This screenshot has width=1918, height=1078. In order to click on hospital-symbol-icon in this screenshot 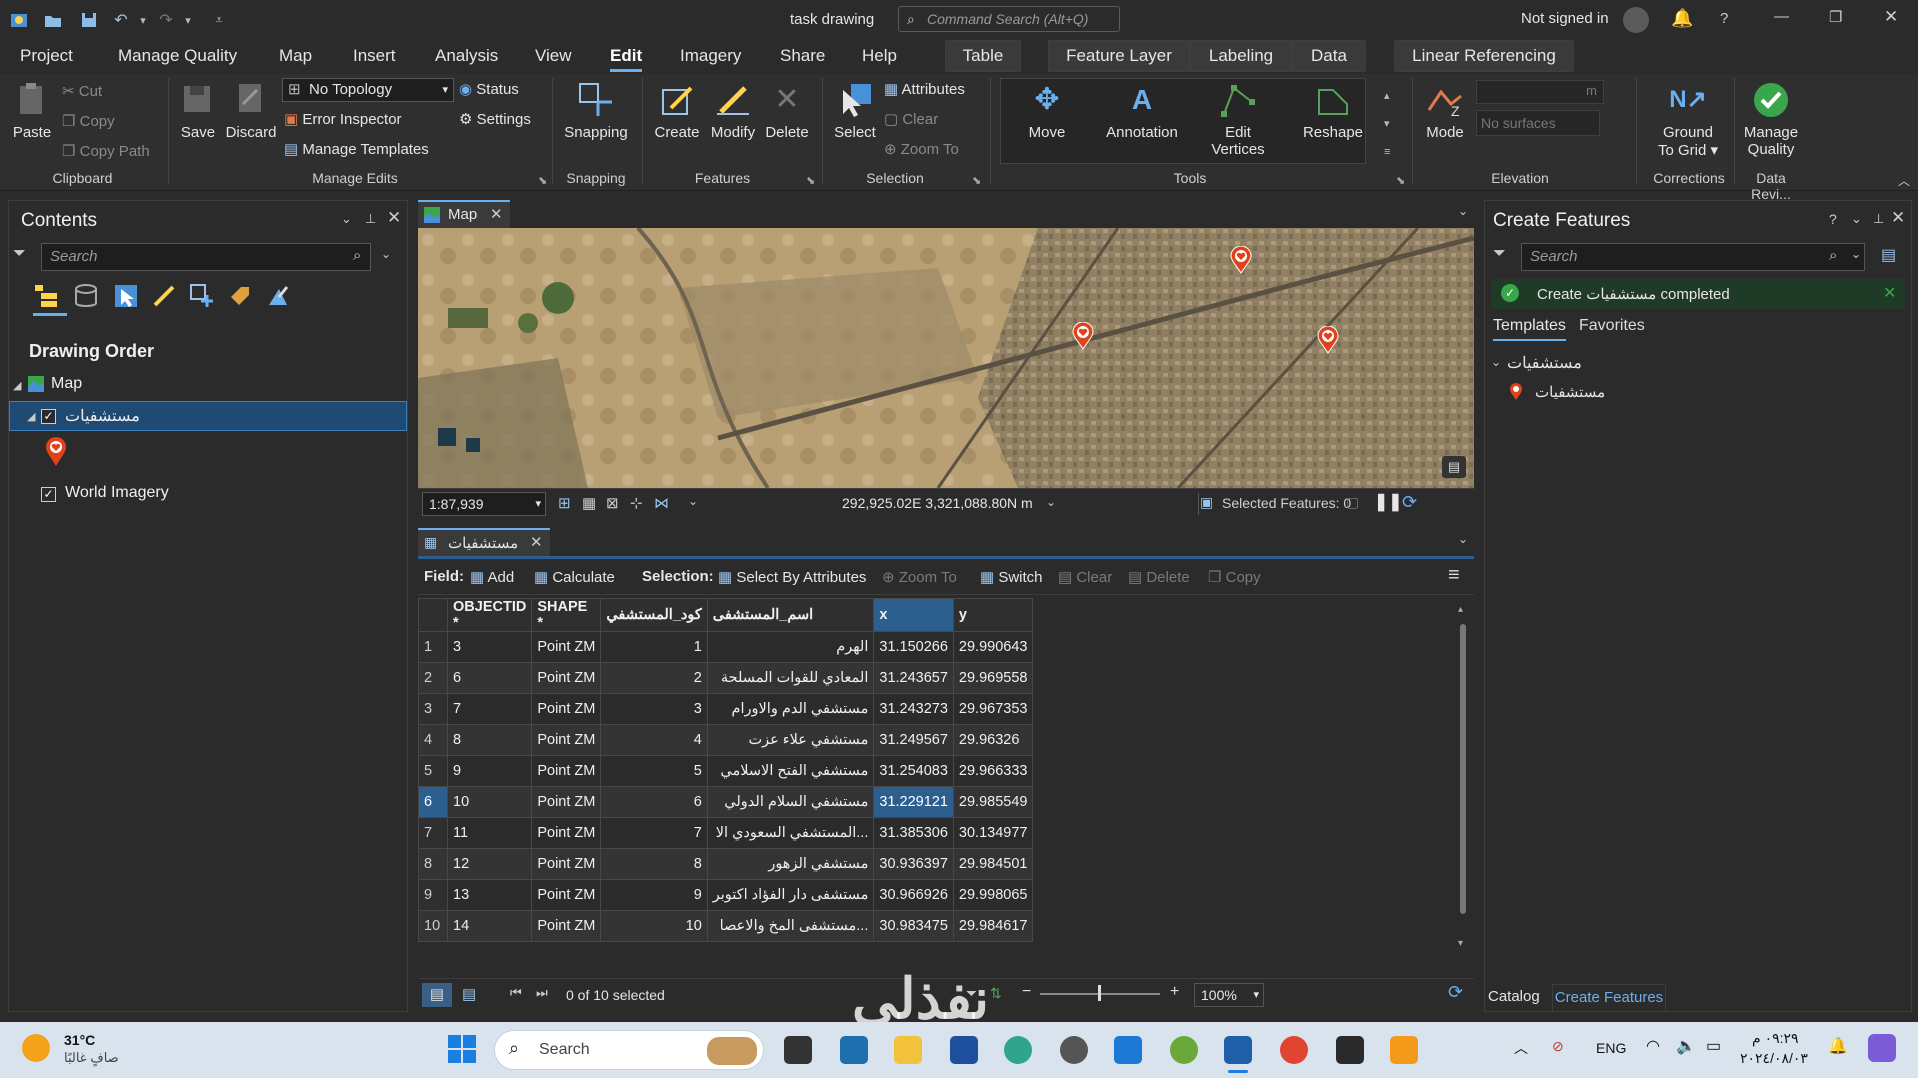, I will do `click(56, 452)`.